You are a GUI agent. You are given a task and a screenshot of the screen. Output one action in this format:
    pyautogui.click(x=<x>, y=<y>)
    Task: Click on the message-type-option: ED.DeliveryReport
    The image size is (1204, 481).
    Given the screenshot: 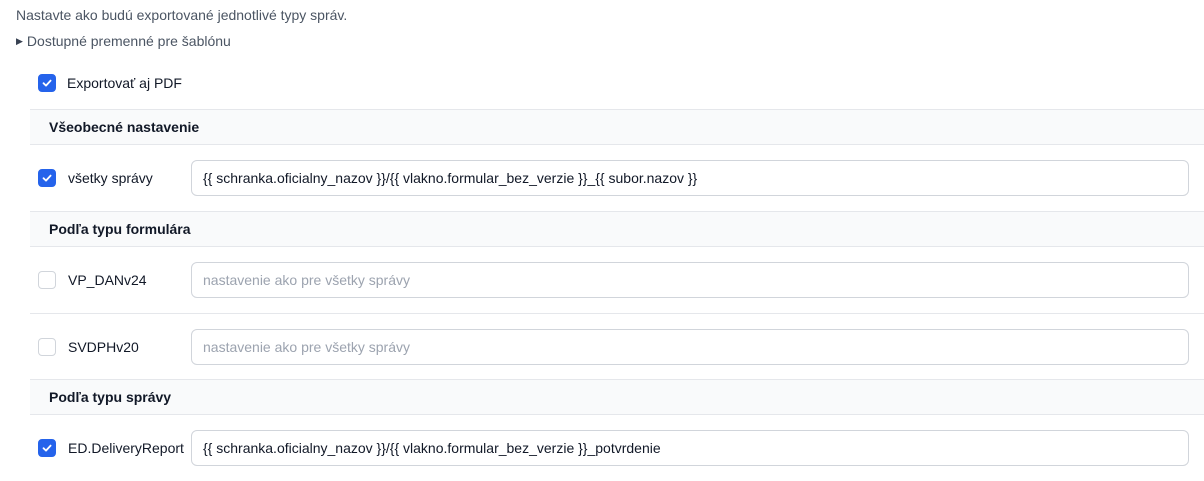 What is the action you would take?
    pyautogui.click(x=110, y=448)
    